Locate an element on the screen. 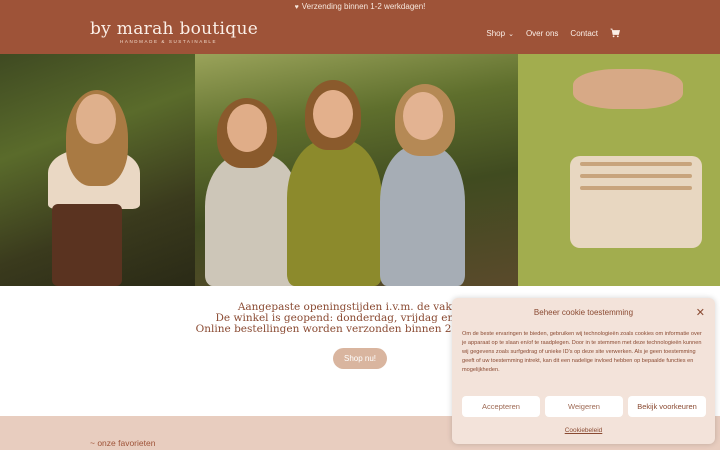 The height and width of the screenshot is (450, 720). brand-name: by marah boutique is located at coordinates (174, 29).